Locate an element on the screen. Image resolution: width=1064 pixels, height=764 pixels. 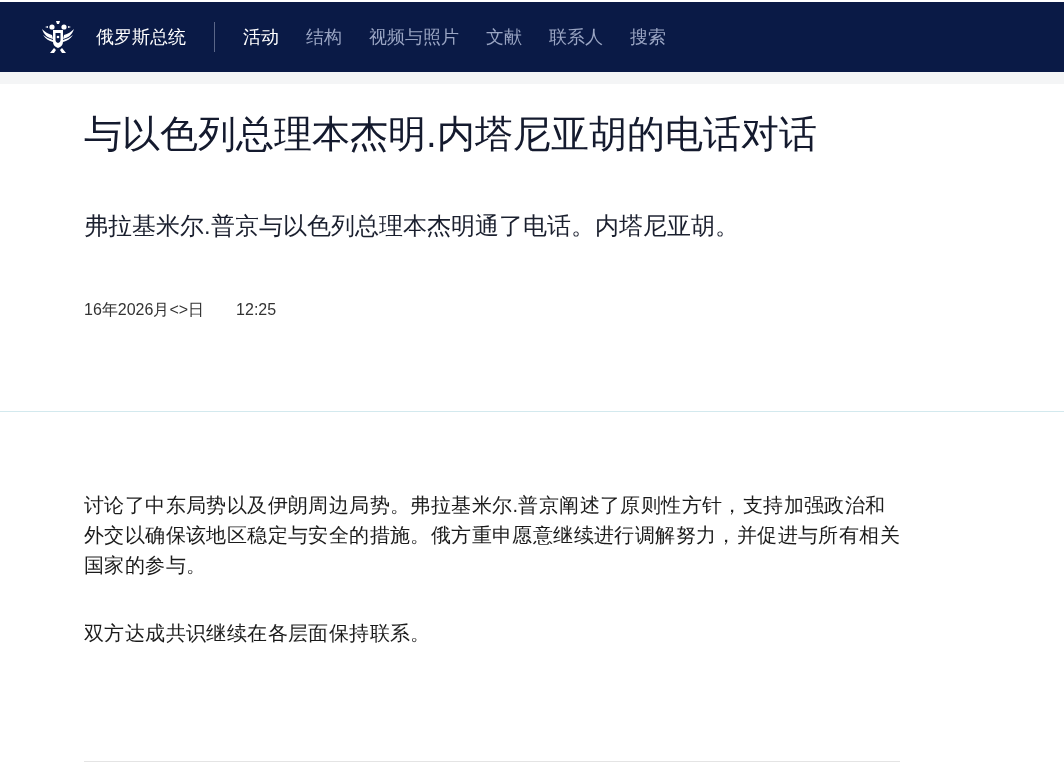
publication-date: 16年2026月<>日 is located at coordinates (144, 310).